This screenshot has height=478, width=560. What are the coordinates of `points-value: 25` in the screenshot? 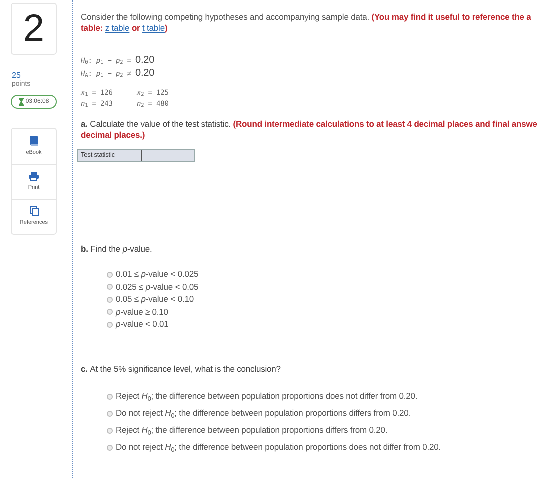 It's located at (16, 75).